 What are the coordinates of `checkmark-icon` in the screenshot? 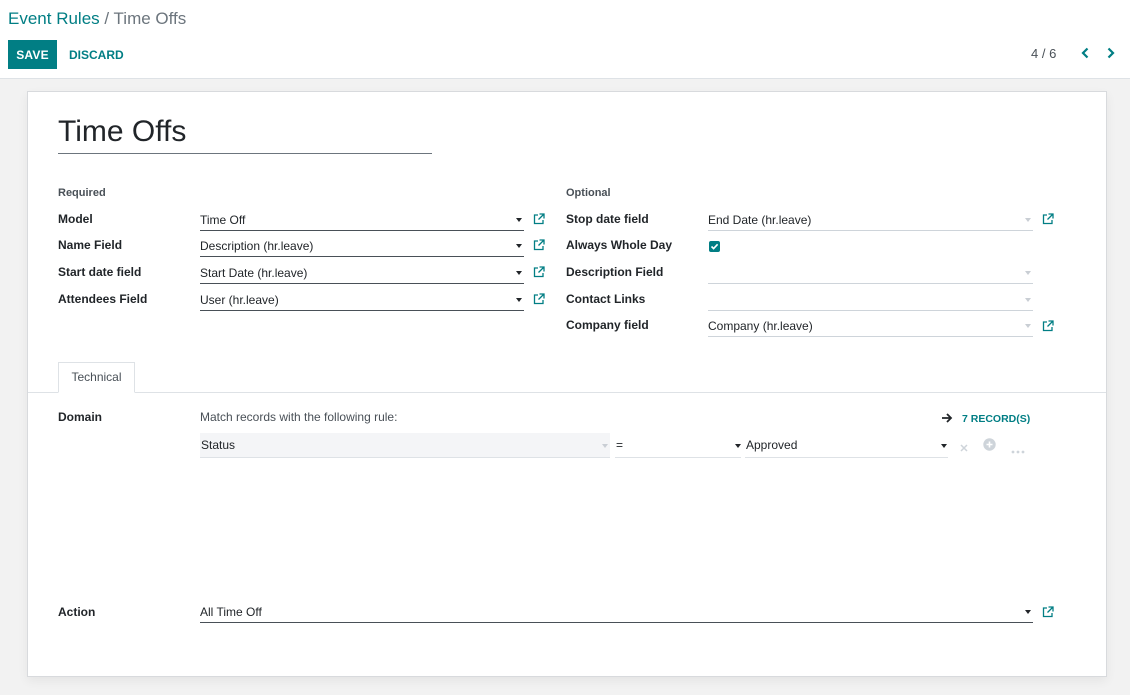 It's located at (714, 246).